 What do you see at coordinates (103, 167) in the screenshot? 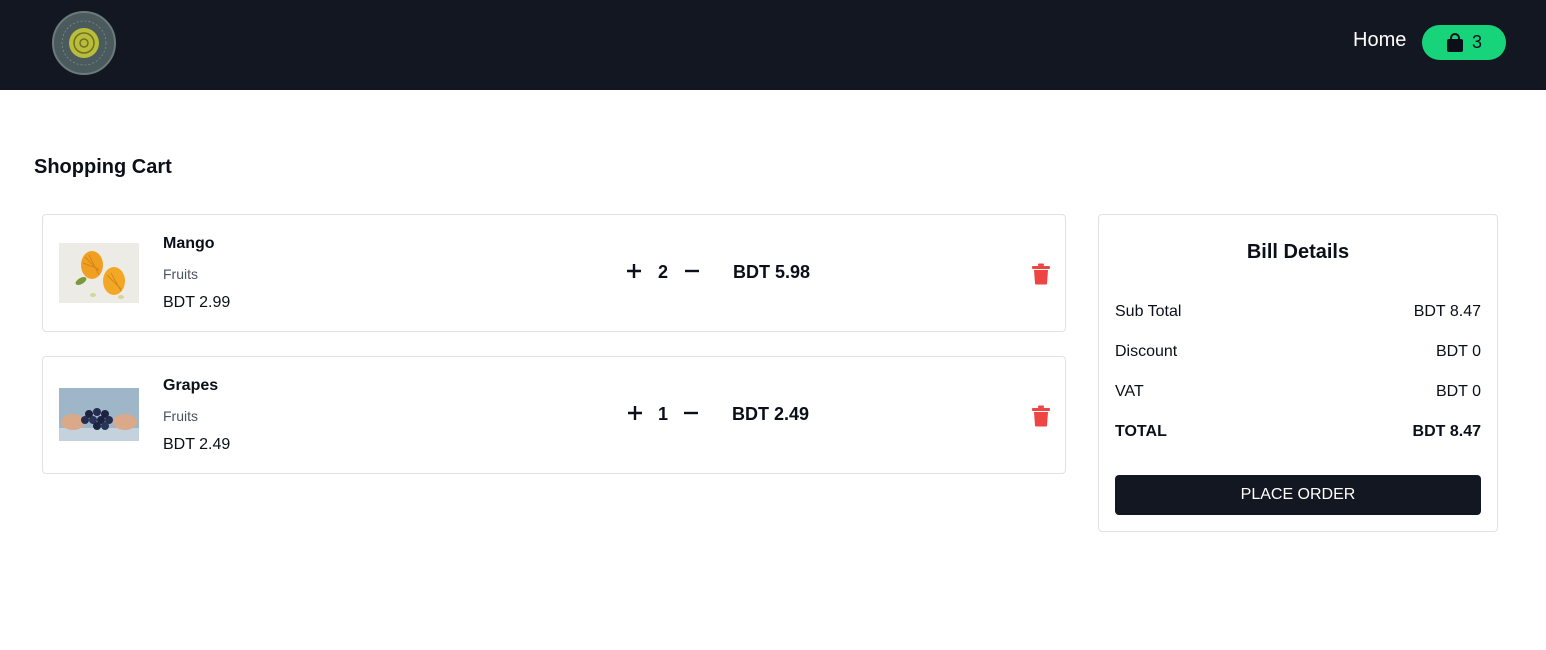
I see `page-title: Shopping Cart` at bounding box center [103, 167].